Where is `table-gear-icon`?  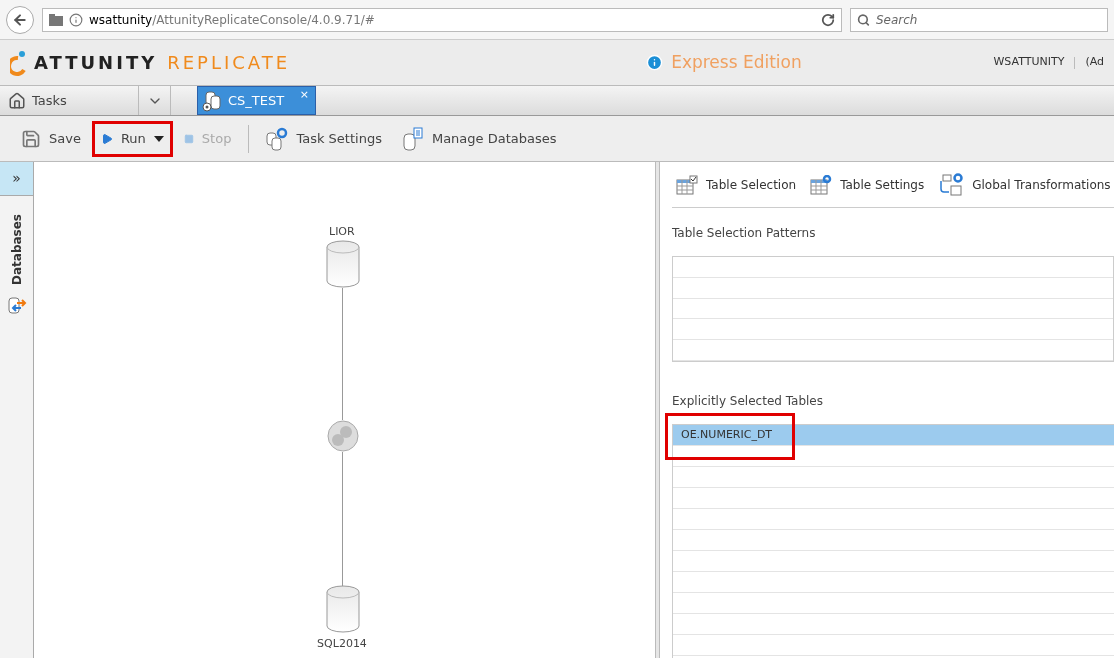
table-gear-icon is located at coordinates (821, 184).